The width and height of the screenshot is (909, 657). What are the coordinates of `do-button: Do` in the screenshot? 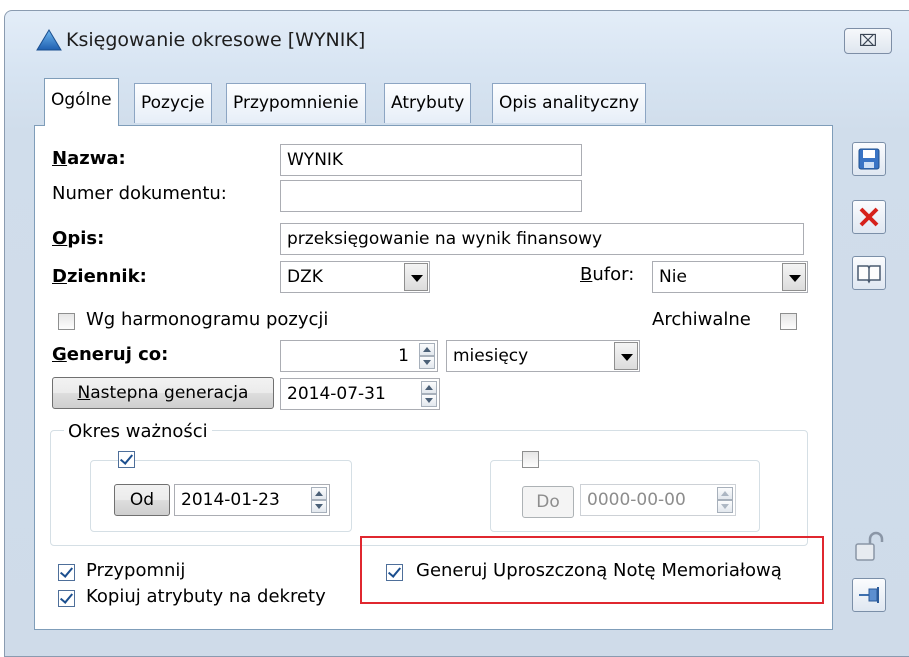 It's located at (548, 502).